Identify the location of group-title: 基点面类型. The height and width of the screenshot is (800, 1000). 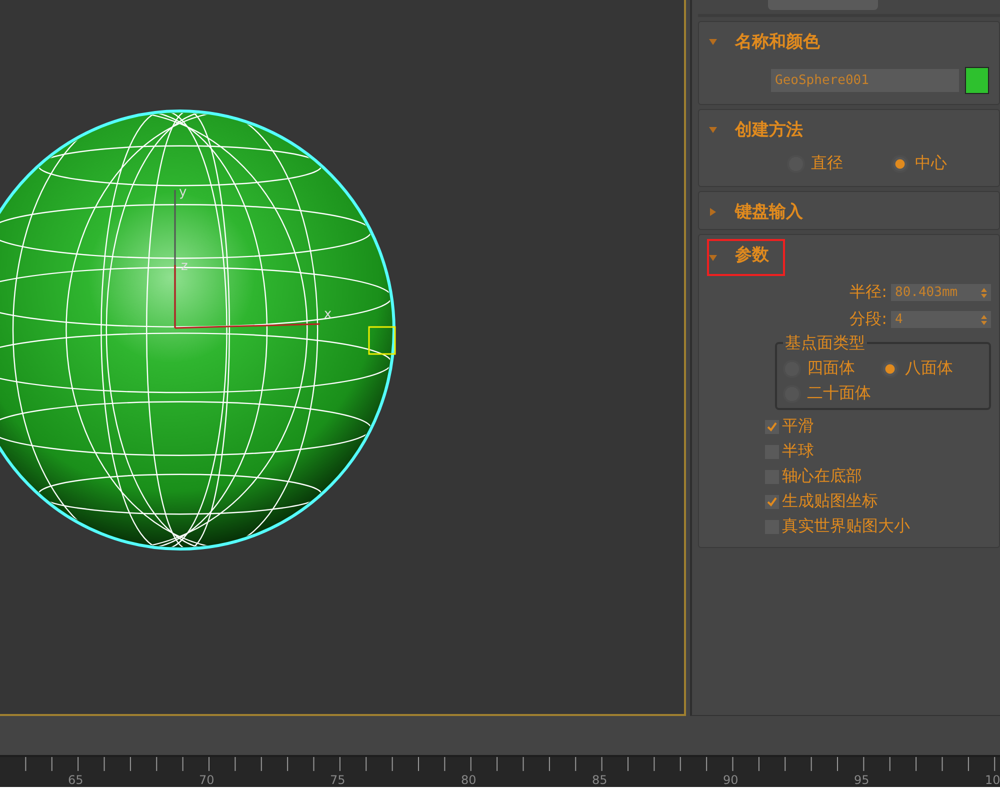
(825, 343).